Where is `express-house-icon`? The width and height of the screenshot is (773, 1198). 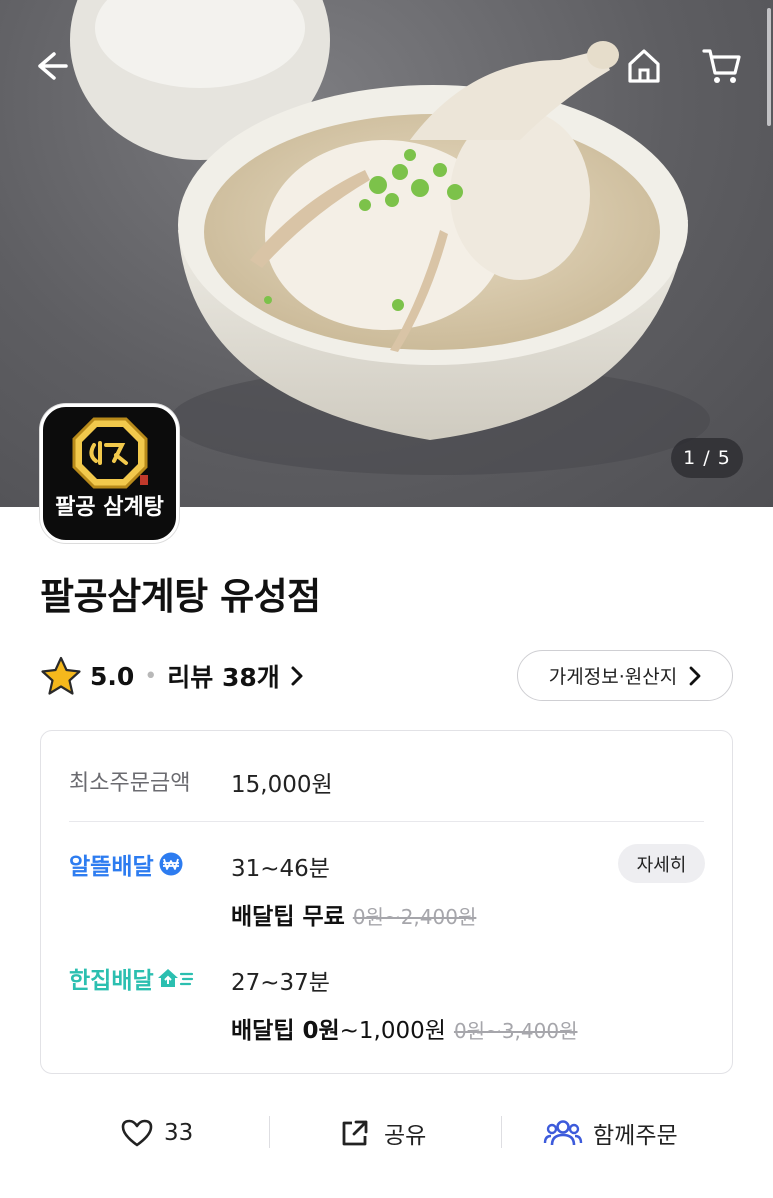
express-house-icon is located at coordinates (175, 978).